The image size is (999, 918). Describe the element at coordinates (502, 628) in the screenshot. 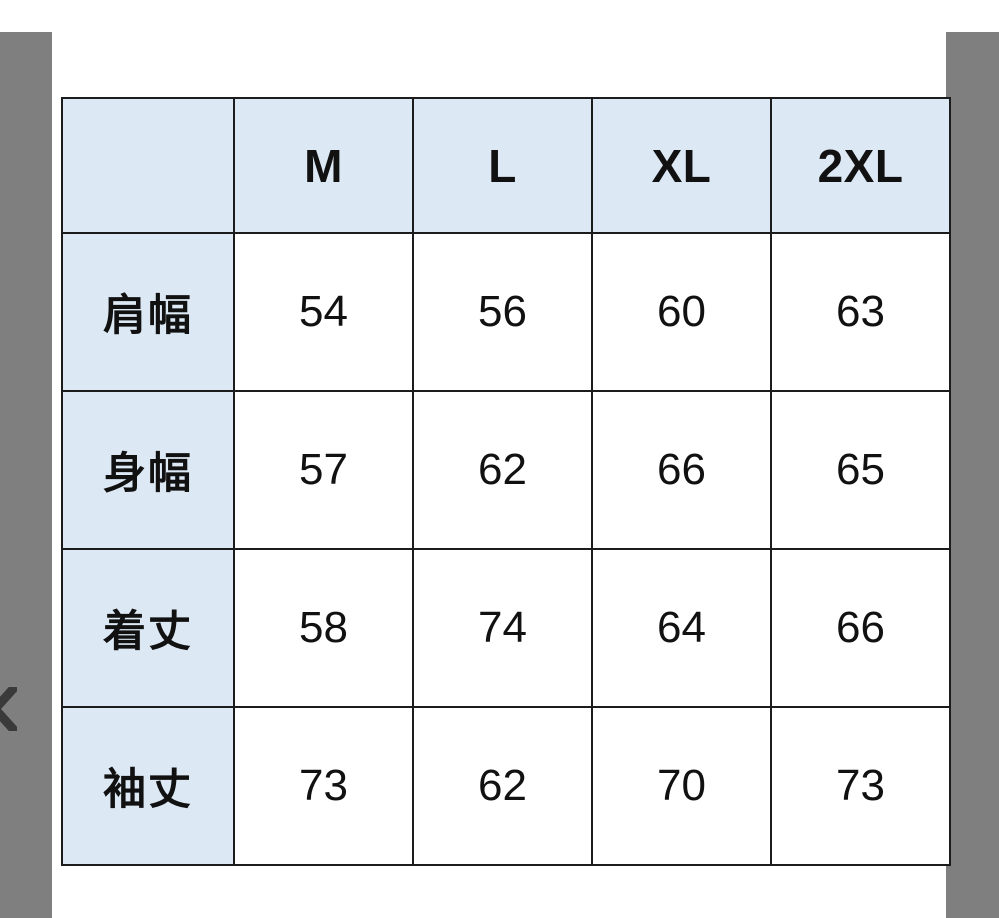

I see `cell-bodylength-l: 74` at that location.